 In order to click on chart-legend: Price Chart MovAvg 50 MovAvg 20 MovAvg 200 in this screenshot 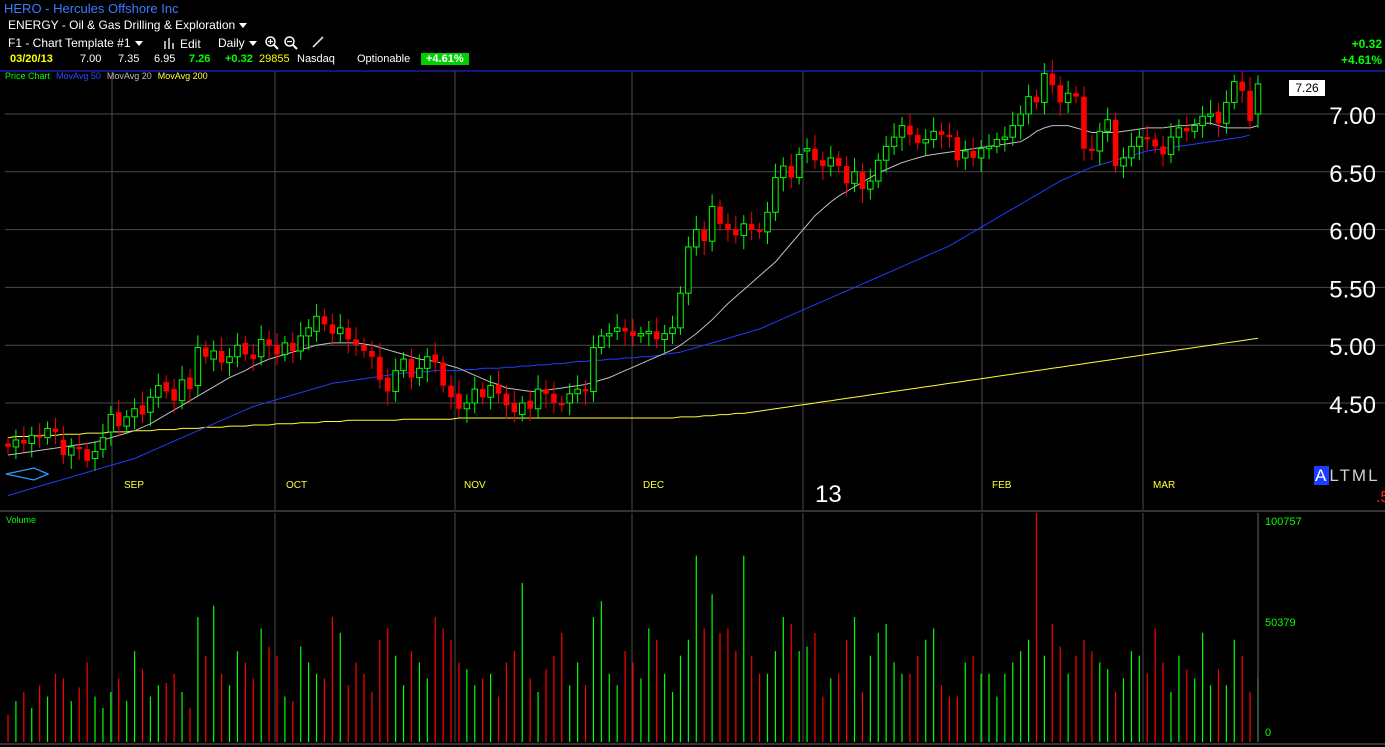, I will do `click(109, 76)`.